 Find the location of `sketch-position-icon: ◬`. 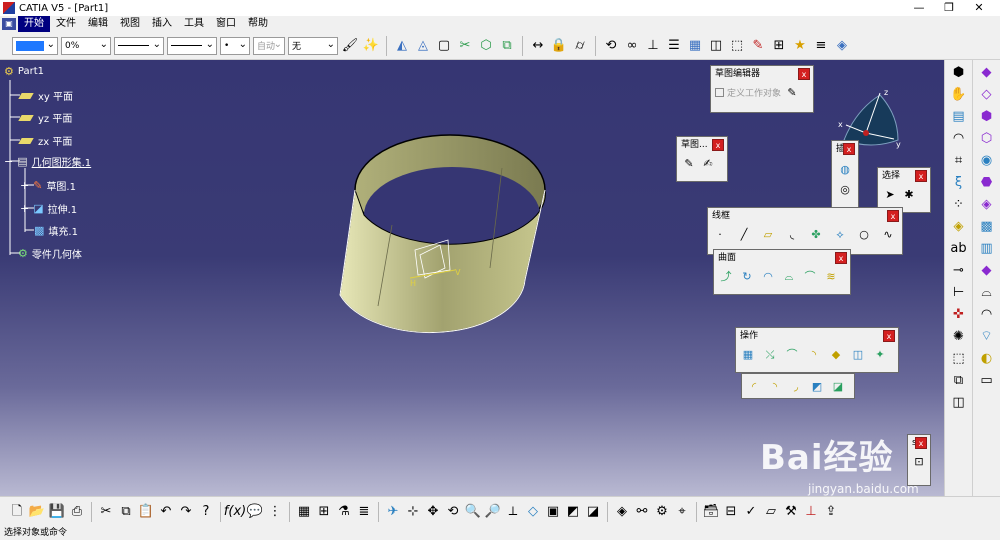

sketch-position-icon: ◬ is located at coordinates (423, 46).